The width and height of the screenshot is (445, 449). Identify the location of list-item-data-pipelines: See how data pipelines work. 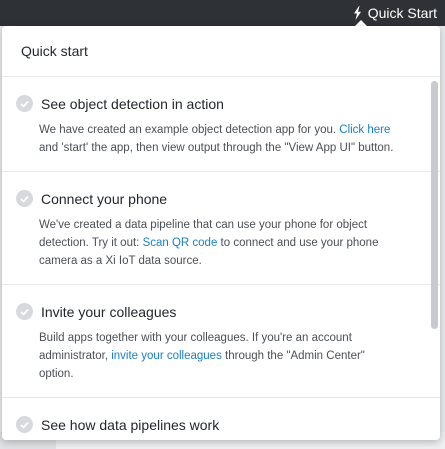
(221, 419).